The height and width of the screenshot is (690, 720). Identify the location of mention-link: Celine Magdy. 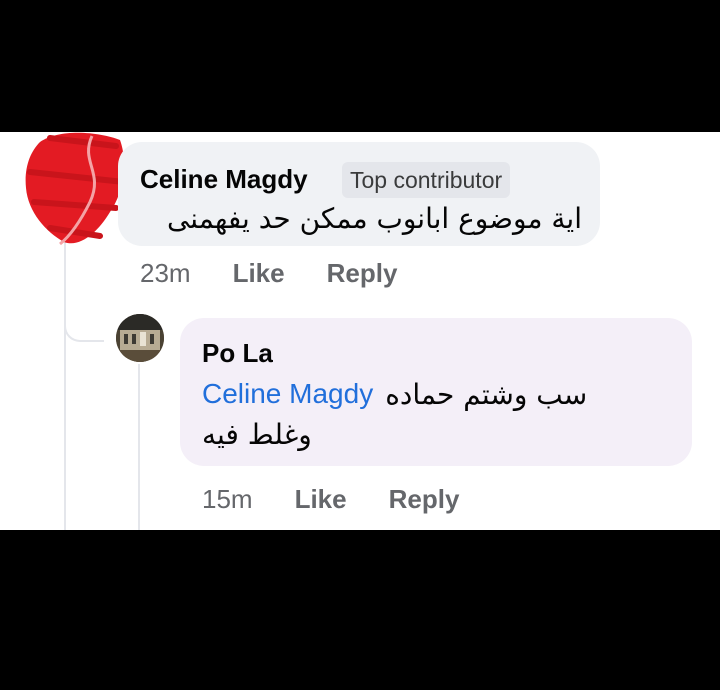
(287, 394).